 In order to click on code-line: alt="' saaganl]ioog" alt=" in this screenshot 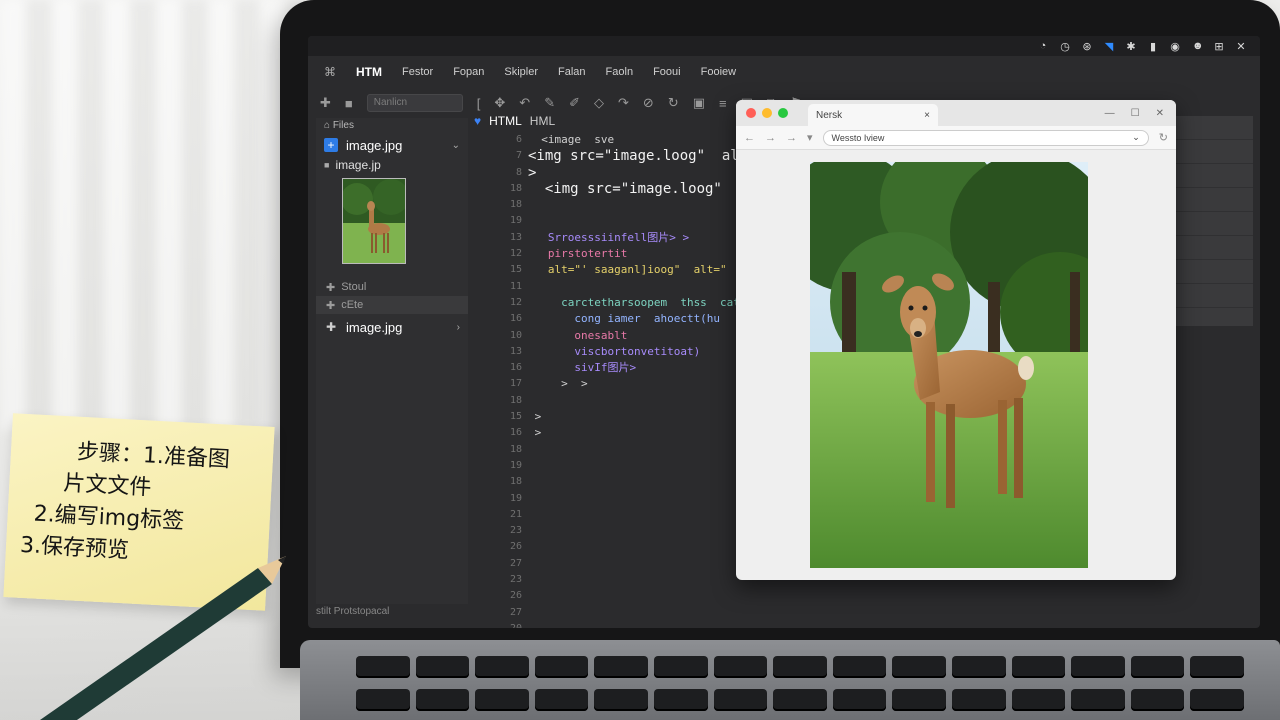, I will do `click(648, 270)`.